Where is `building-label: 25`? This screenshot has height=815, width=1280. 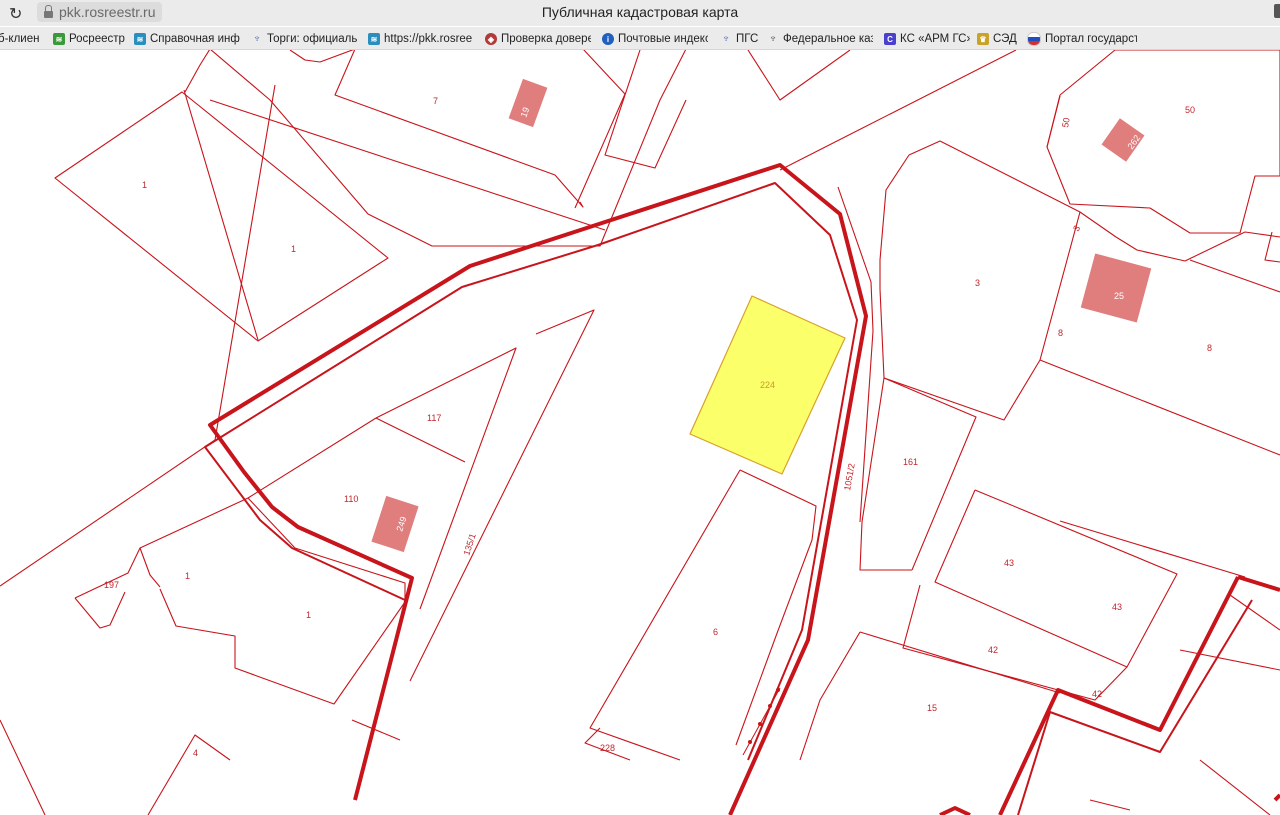 building-label: 25 is located at coordinates (1119, 296).